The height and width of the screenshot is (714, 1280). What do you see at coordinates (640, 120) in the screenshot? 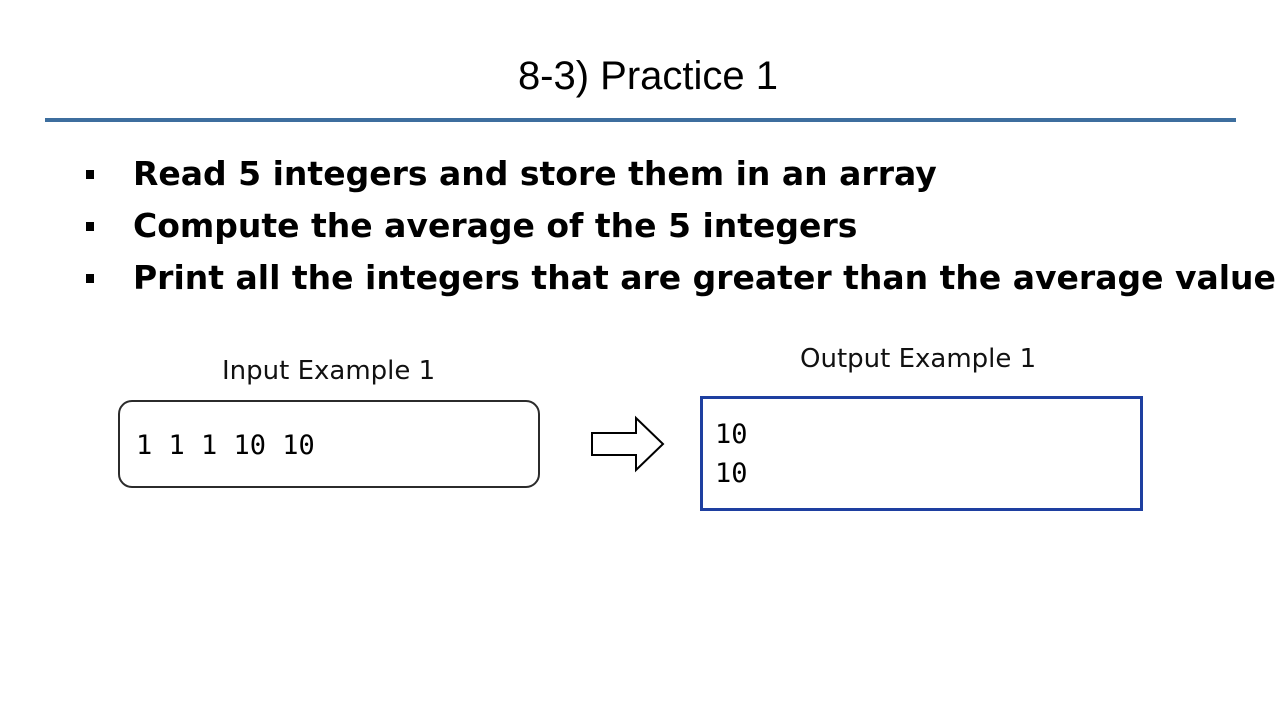
I see `title-divider` at bounding box center [640, 120].